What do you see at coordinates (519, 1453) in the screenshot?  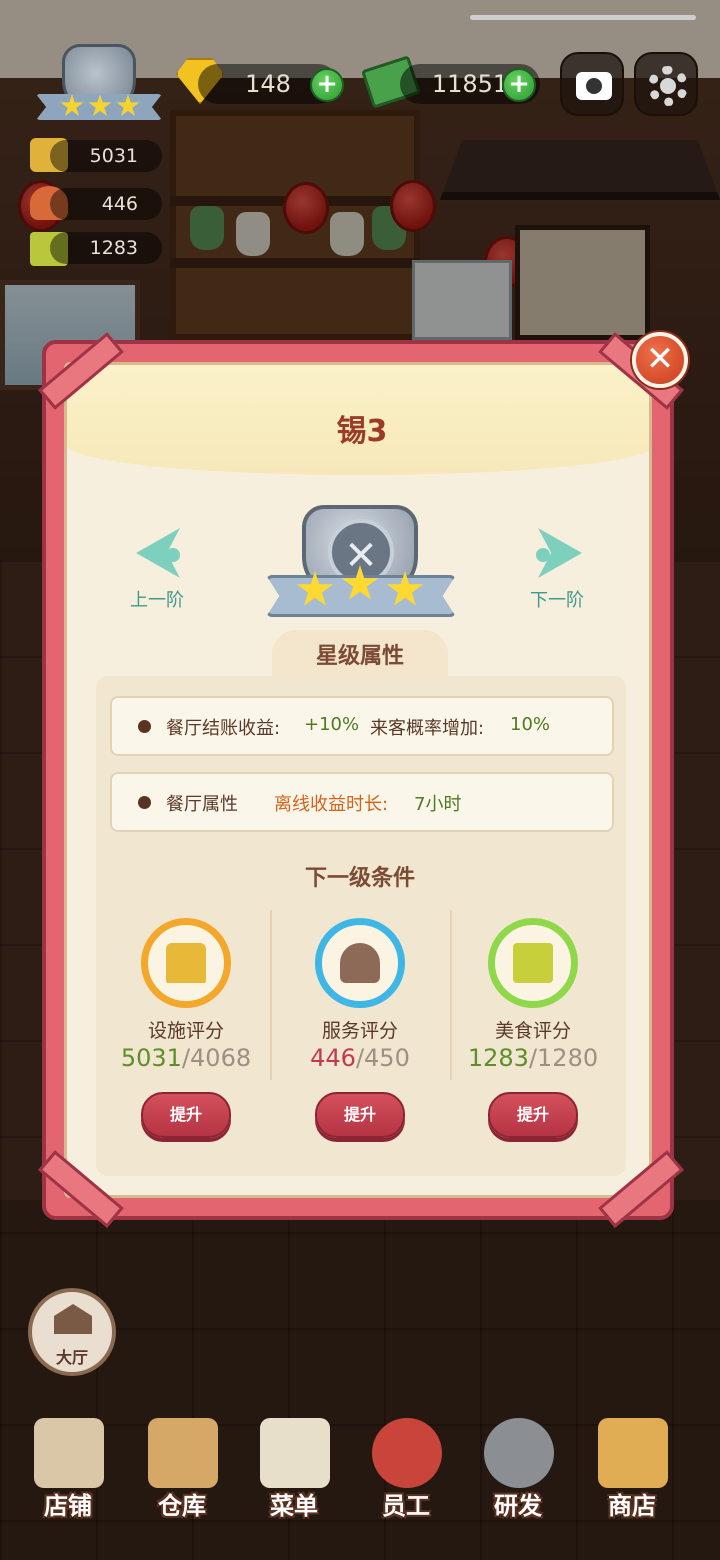 I see `wok-icon` at bounding box center [519, 1453].